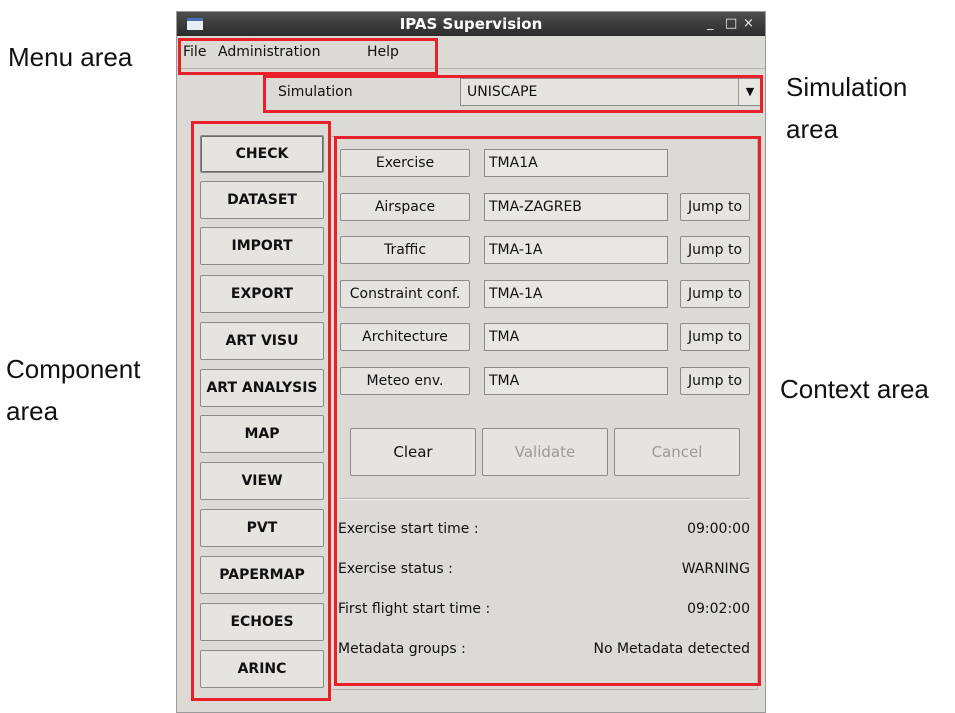  What do you see at coordinates (715, 250) in the screenshot?
I see `traffic-jump-button: Jump to` at bounding box center [715, 250].